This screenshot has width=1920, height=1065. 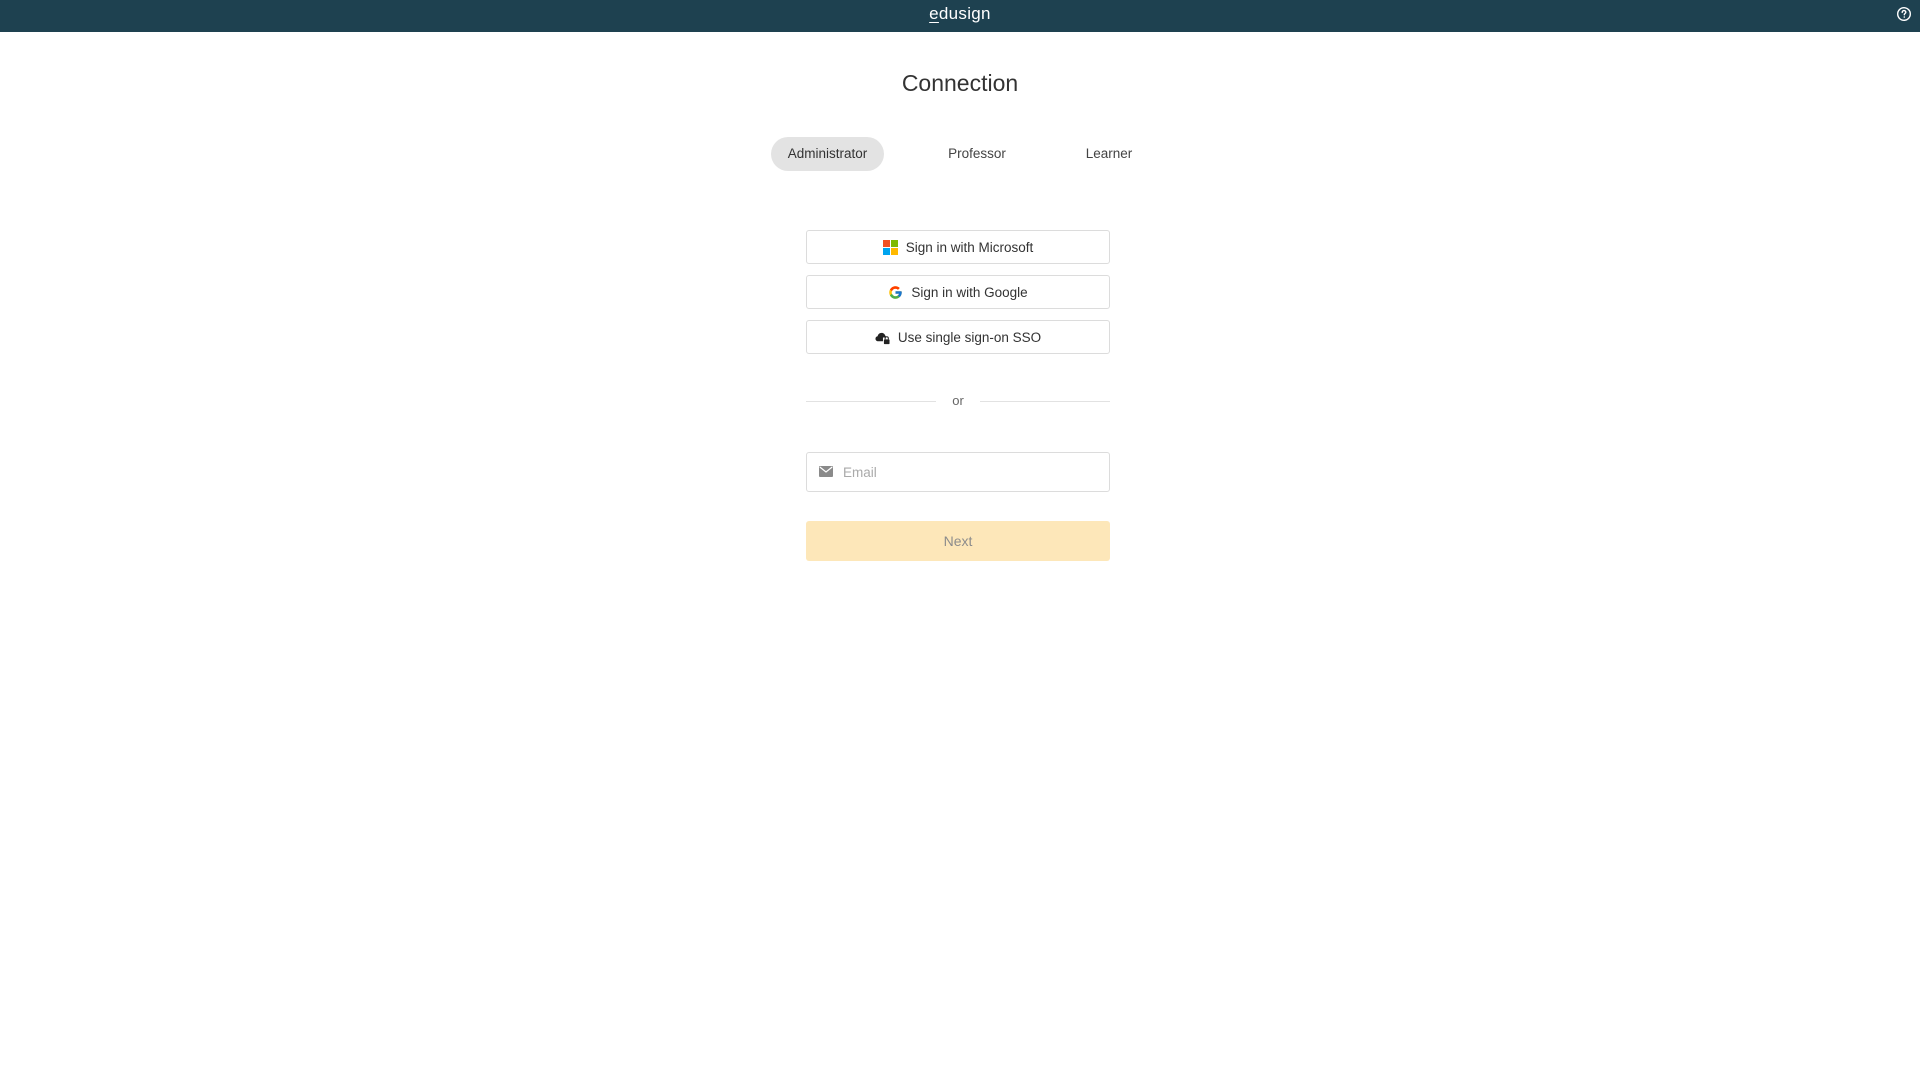 I want to click on top-bar: edusign, so click(x=960, y=16).